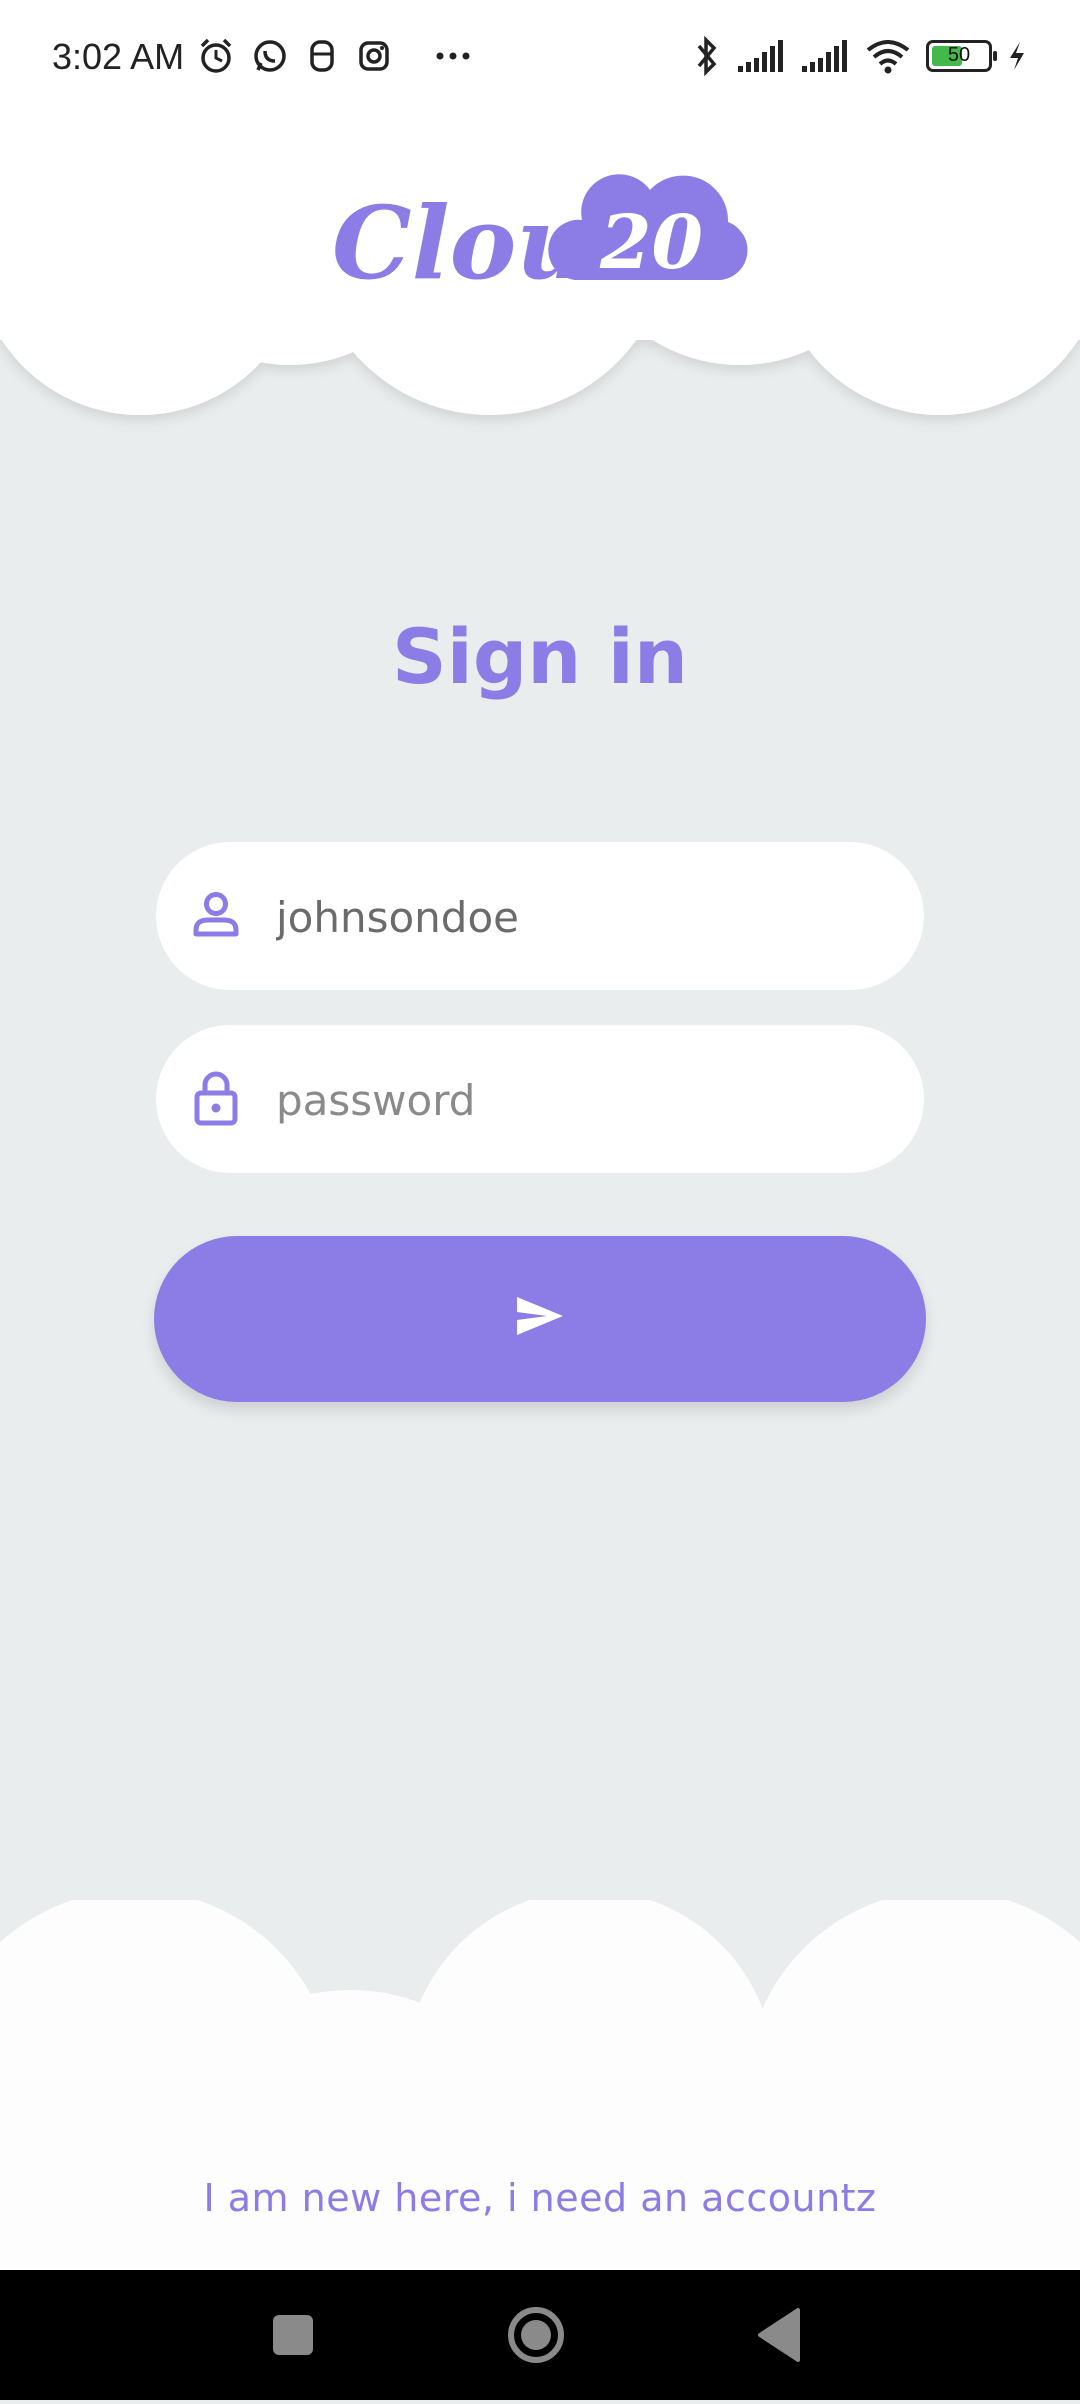 The height and width of the screenshot is (2404, 1080). Describe the element at coordinates (540, 237) in the screenshot. I see `cloud20-logo: Cloud 20` at that location.